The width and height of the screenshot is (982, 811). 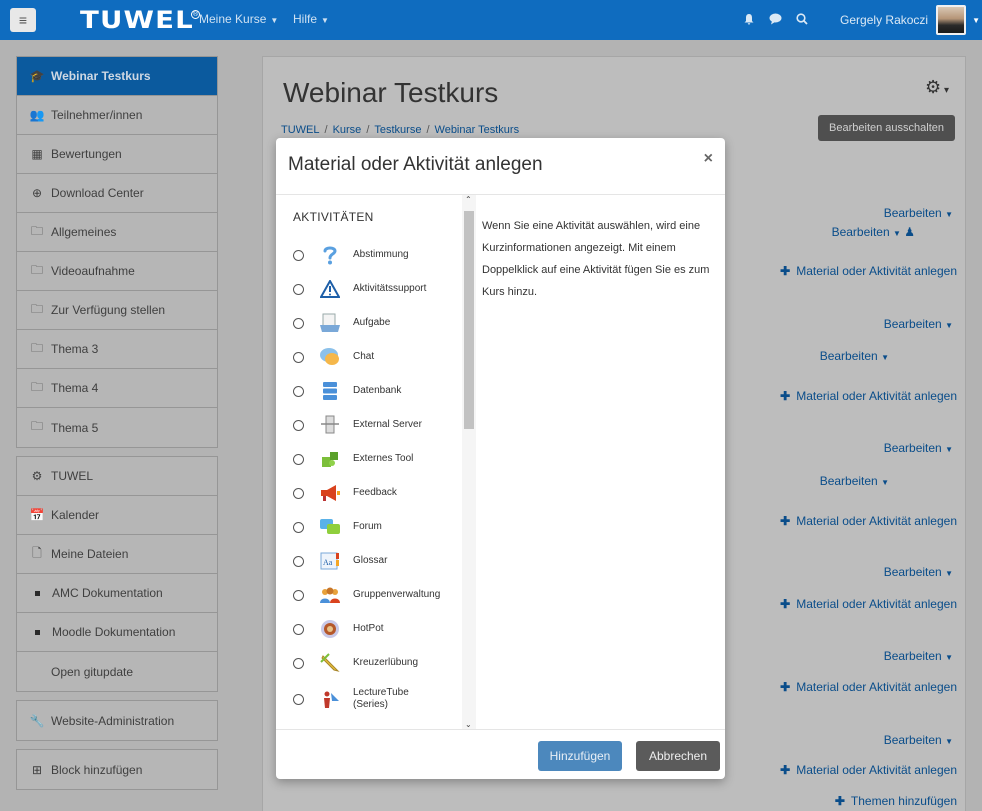 I want to click on chevron-down-icon: ⌄, so click(x=468, y=724).